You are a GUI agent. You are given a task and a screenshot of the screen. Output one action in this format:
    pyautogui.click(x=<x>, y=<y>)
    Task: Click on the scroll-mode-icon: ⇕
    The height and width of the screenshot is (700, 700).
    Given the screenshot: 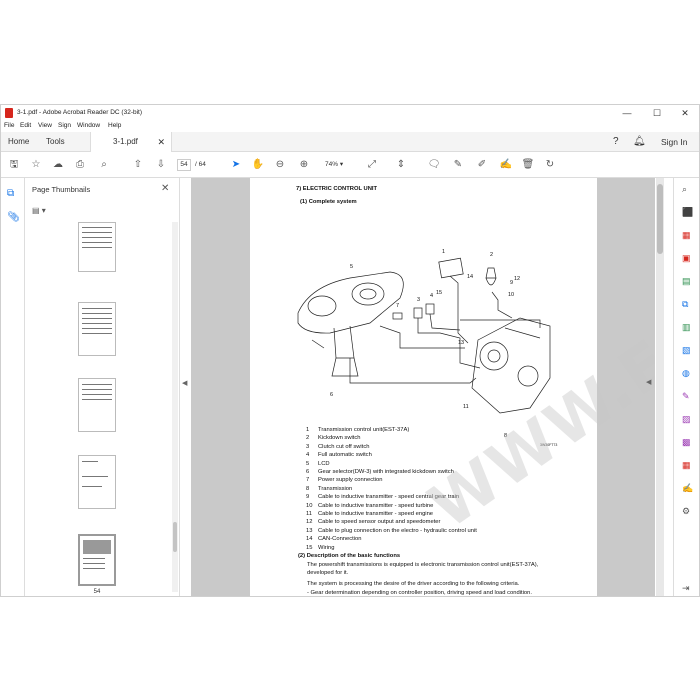 What is the action you would take?
    pyautogui.click(x=401, y=165)
    